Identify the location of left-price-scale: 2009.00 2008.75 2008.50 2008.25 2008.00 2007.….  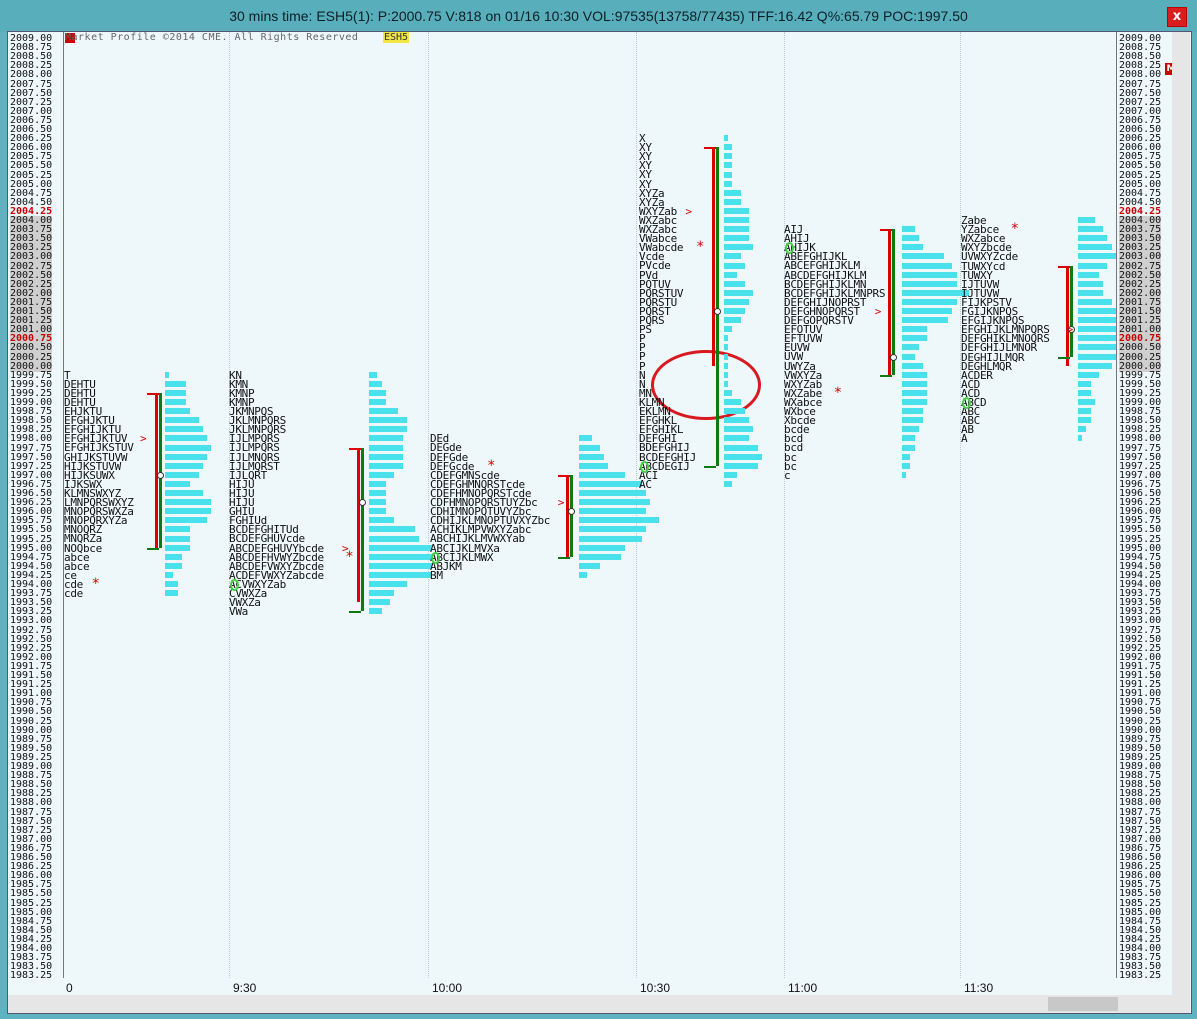
(36, 505).